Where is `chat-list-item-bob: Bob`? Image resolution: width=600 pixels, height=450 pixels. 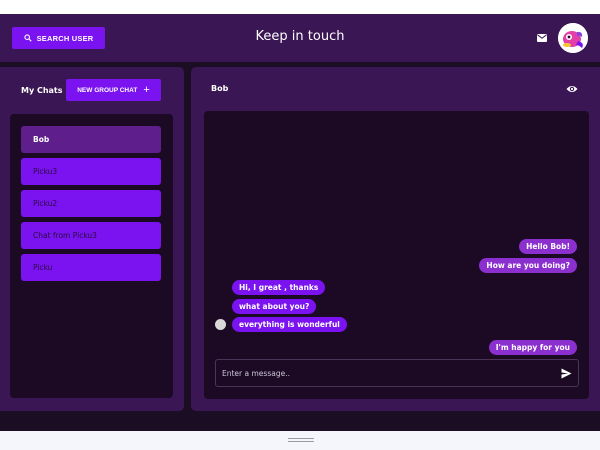 chat-list-item-bob: Bob is located at coordinates (91, 139).